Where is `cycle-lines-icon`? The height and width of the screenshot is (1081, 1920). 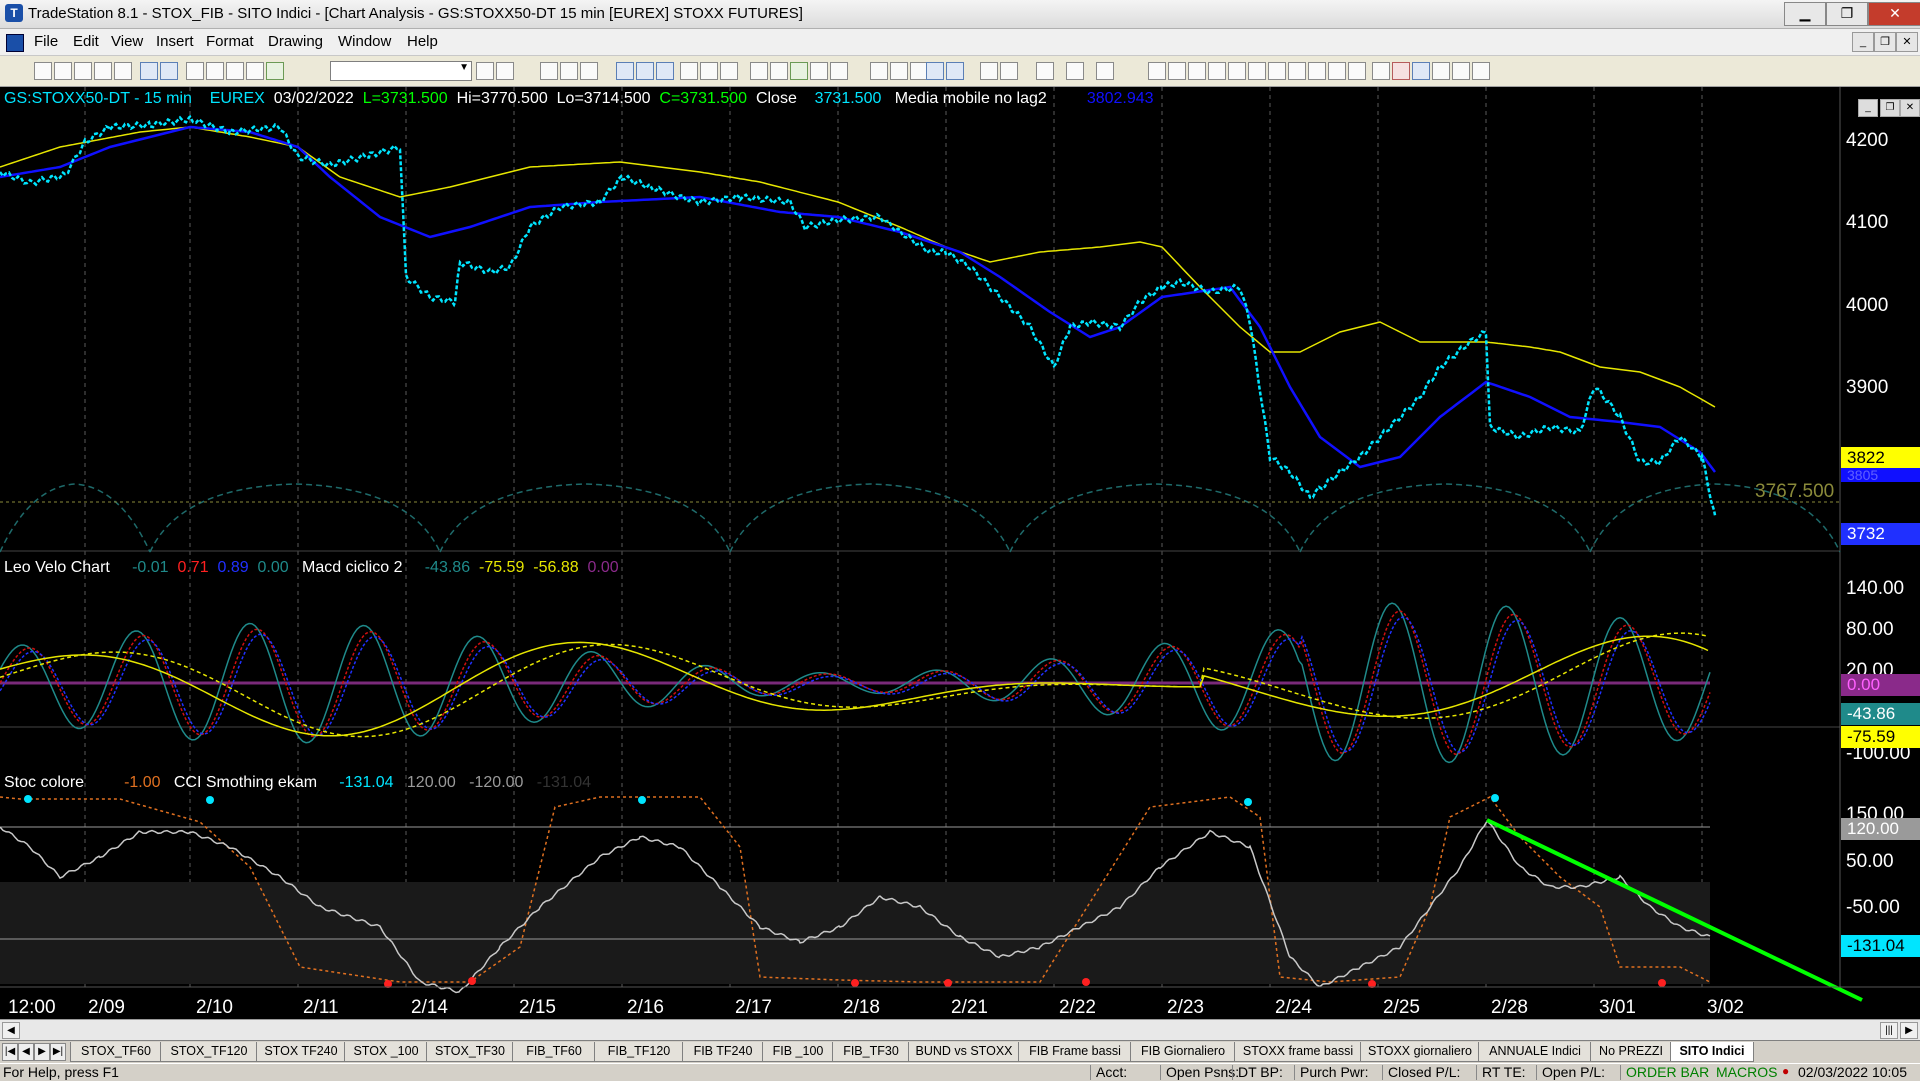
cycle-lines-icon is located at coordinates (1317, 71).